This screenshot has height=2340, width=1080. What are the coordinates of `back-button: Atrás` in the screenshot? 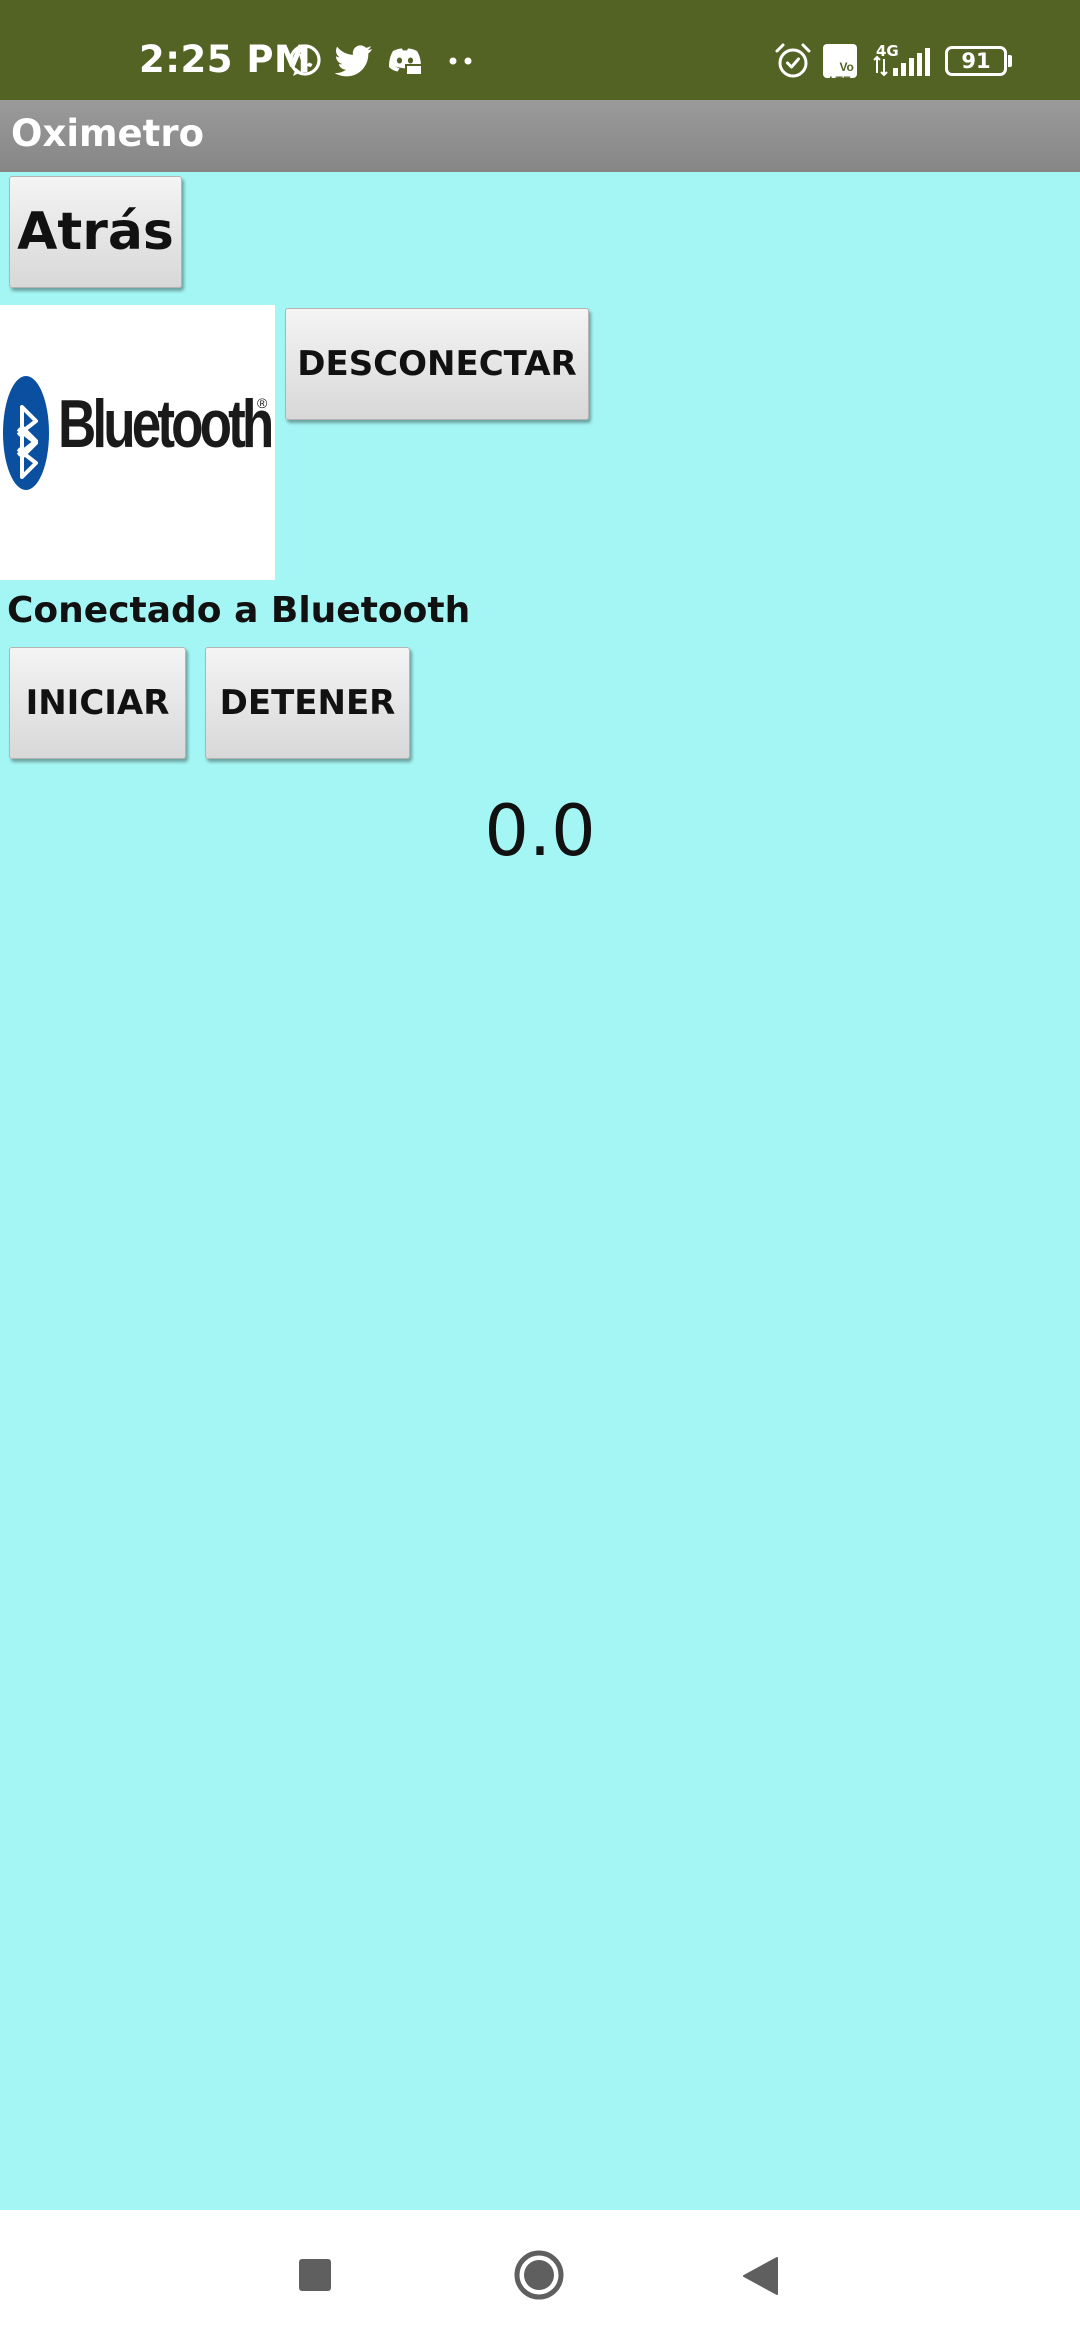 It's located at (95, 232).